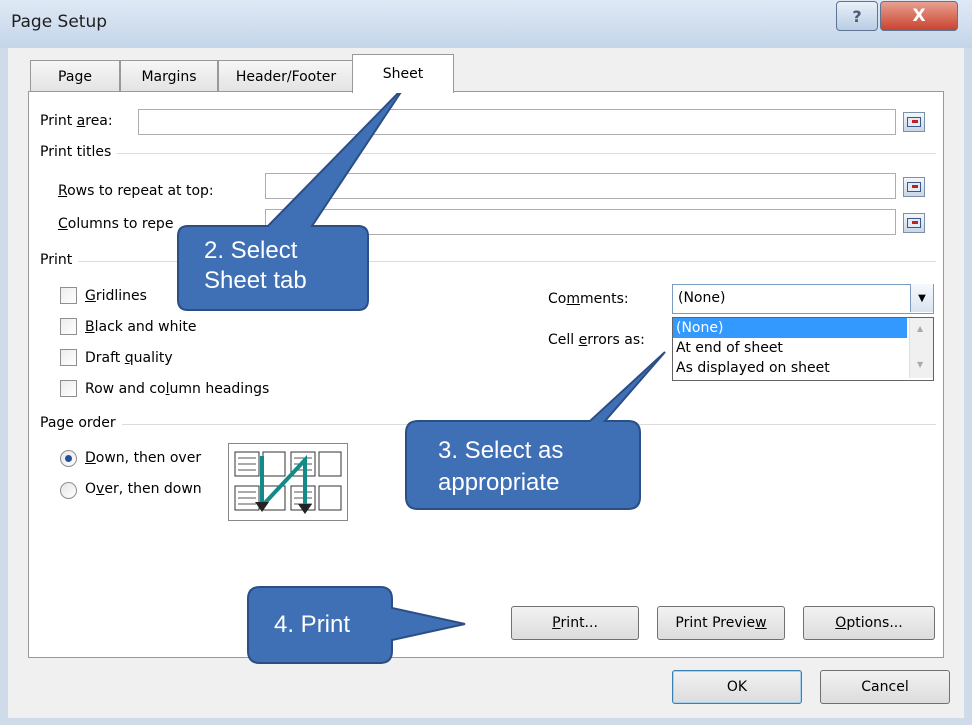  What do you see at coordinates (251, 250) in the screenshot?
I see `callout-2-line1: 2. Select` at bounding box center [251, 250].